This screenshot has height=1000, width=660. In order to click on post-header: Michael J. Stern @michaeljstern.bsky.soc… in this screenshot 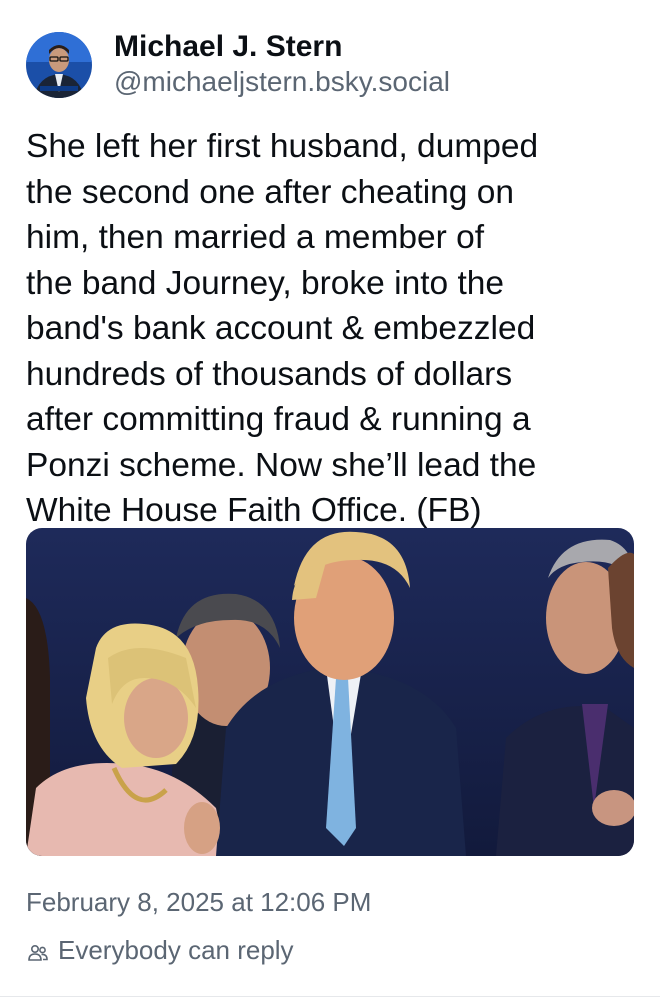, I will do `click(238, 65)`.